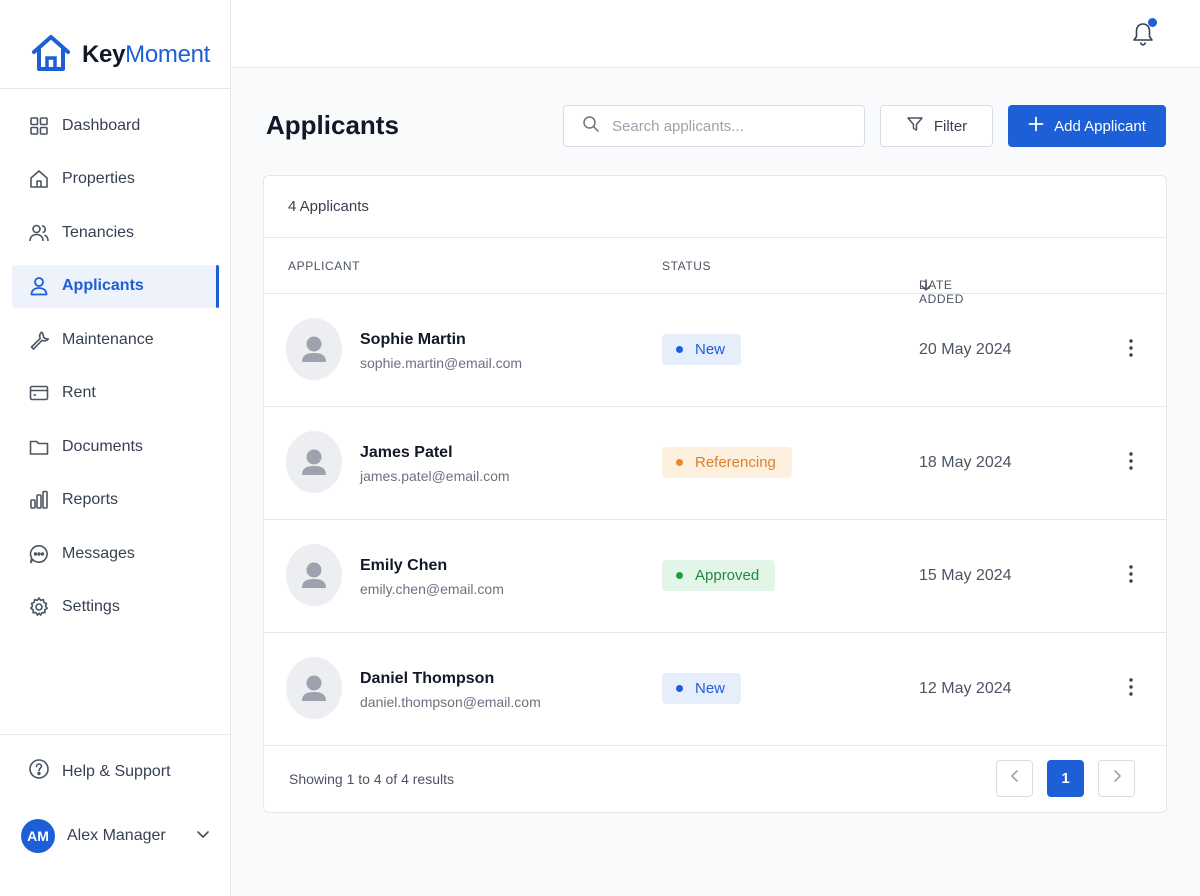  I want to click on applicant-email: sophie.martin@email.com, so click(441, 363).